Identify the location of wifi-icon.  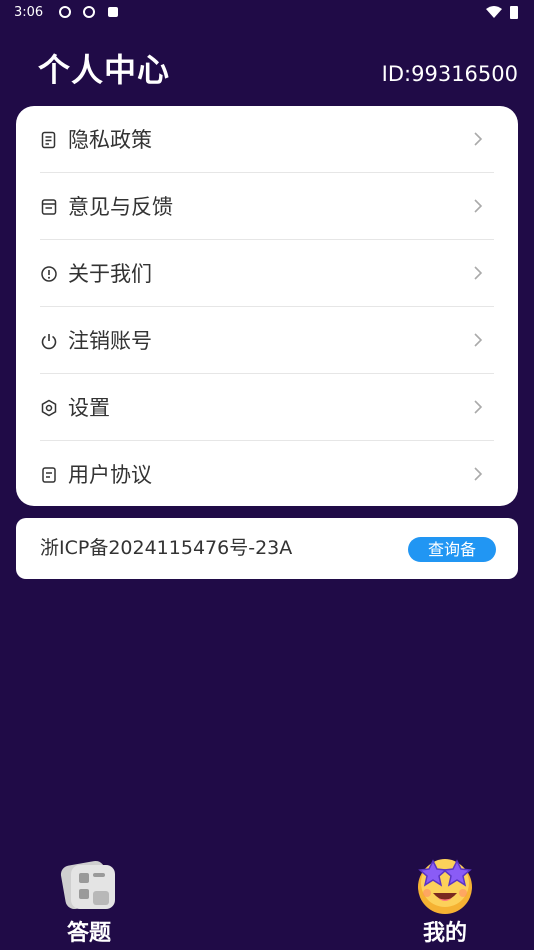
(494, 14).